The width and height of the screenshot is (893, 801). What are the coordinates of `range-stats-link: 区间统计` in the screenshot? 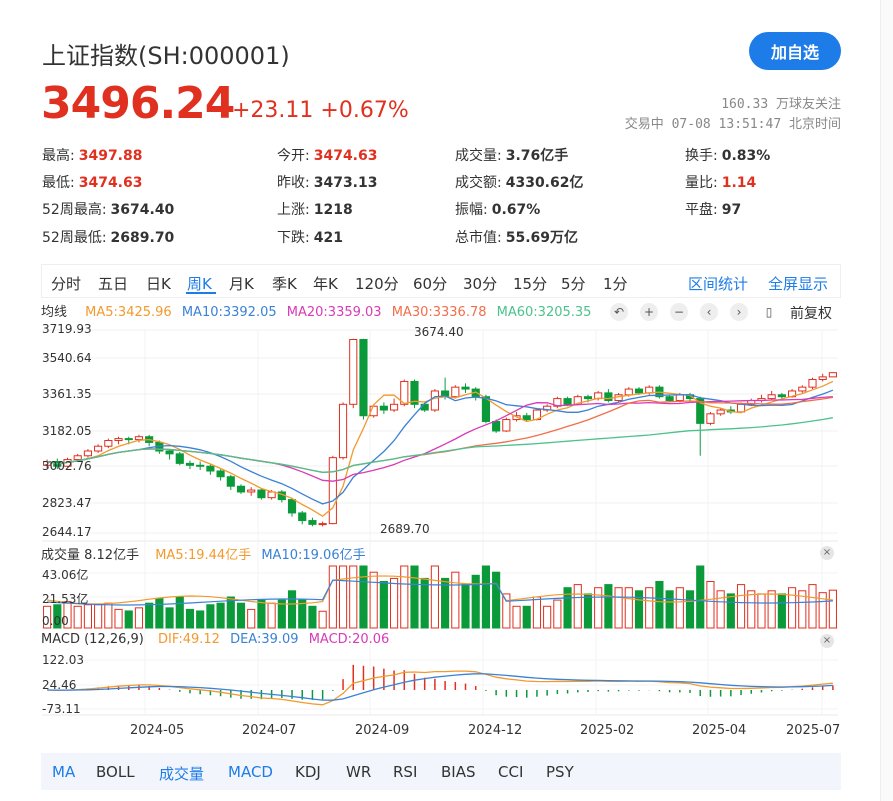 It's located at (718, 283).